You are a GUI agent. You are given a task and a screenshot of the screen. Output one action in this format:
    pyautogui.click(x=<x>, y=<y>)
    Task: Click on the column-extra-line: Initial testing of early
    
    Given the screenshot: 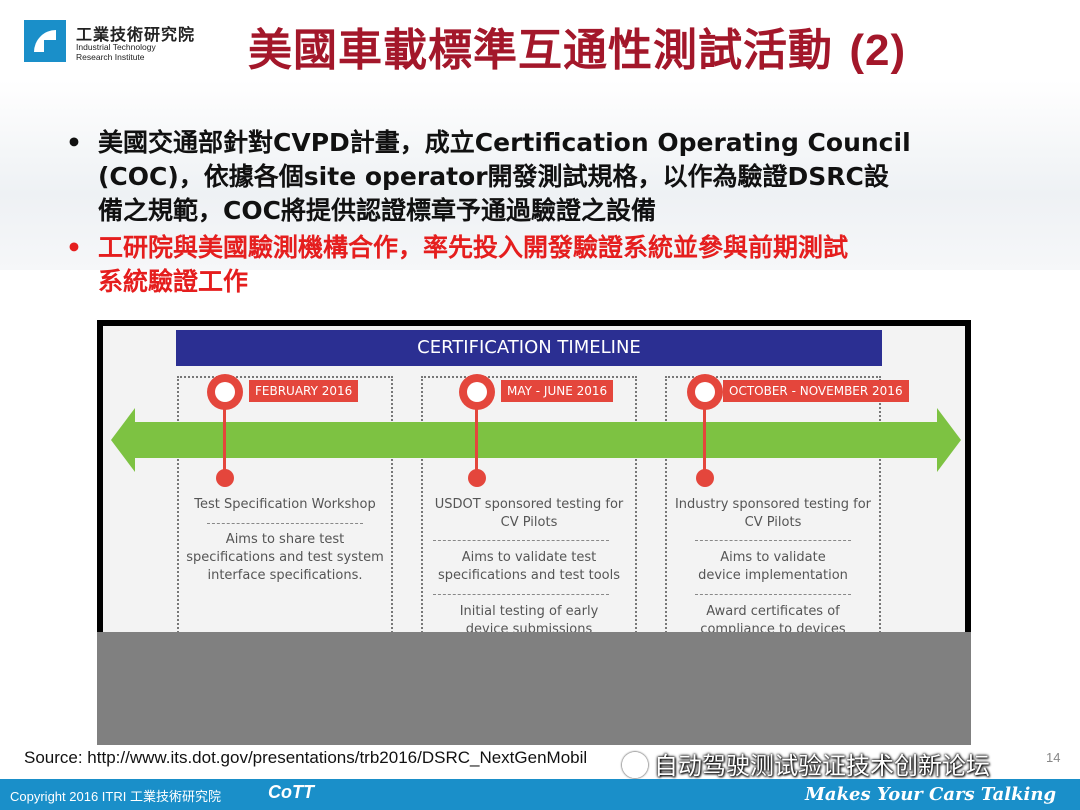 What is the action you would take?
    pyautogui.click(x=529, y=611)
    